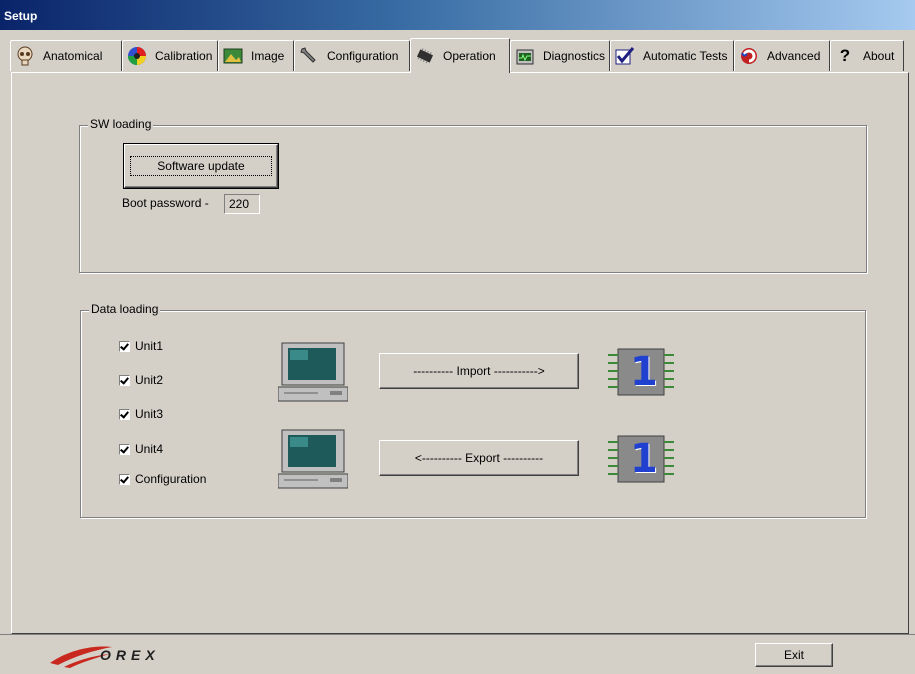 This screenshot has height=674, width=915. What do you see at coordinates (525, 57) in the screenshot?
I see `diagnostics-icon` at bounding box center [525, 57].